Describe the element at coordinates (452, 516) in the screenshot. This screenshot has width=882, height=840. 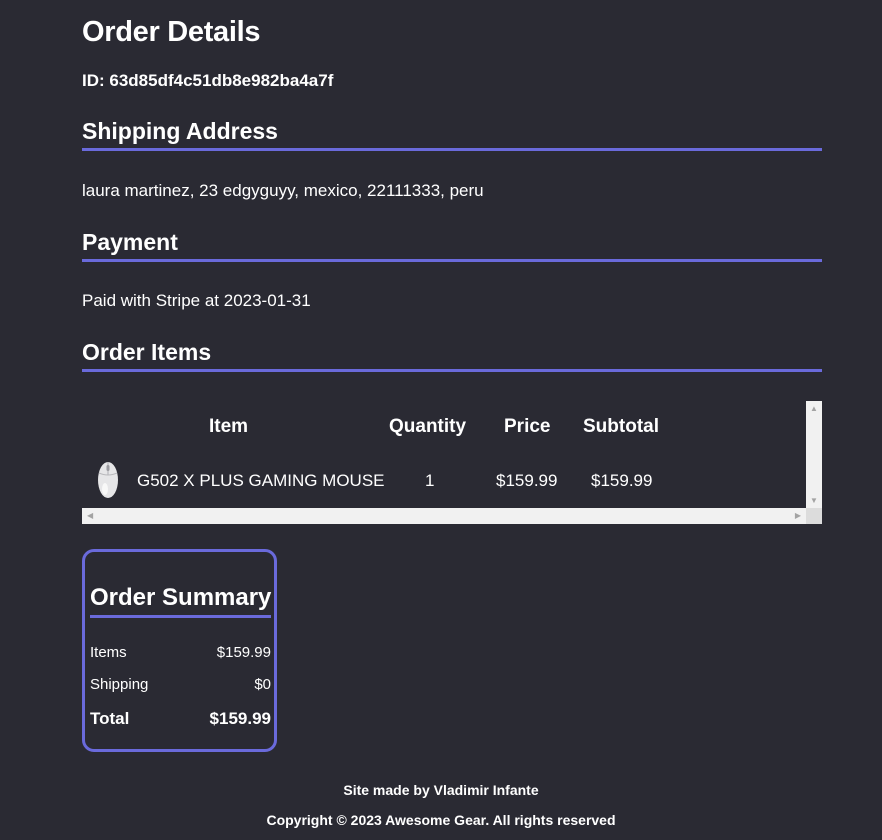
I see `horizontal-scrollbar: ◀ ▶` at that location.